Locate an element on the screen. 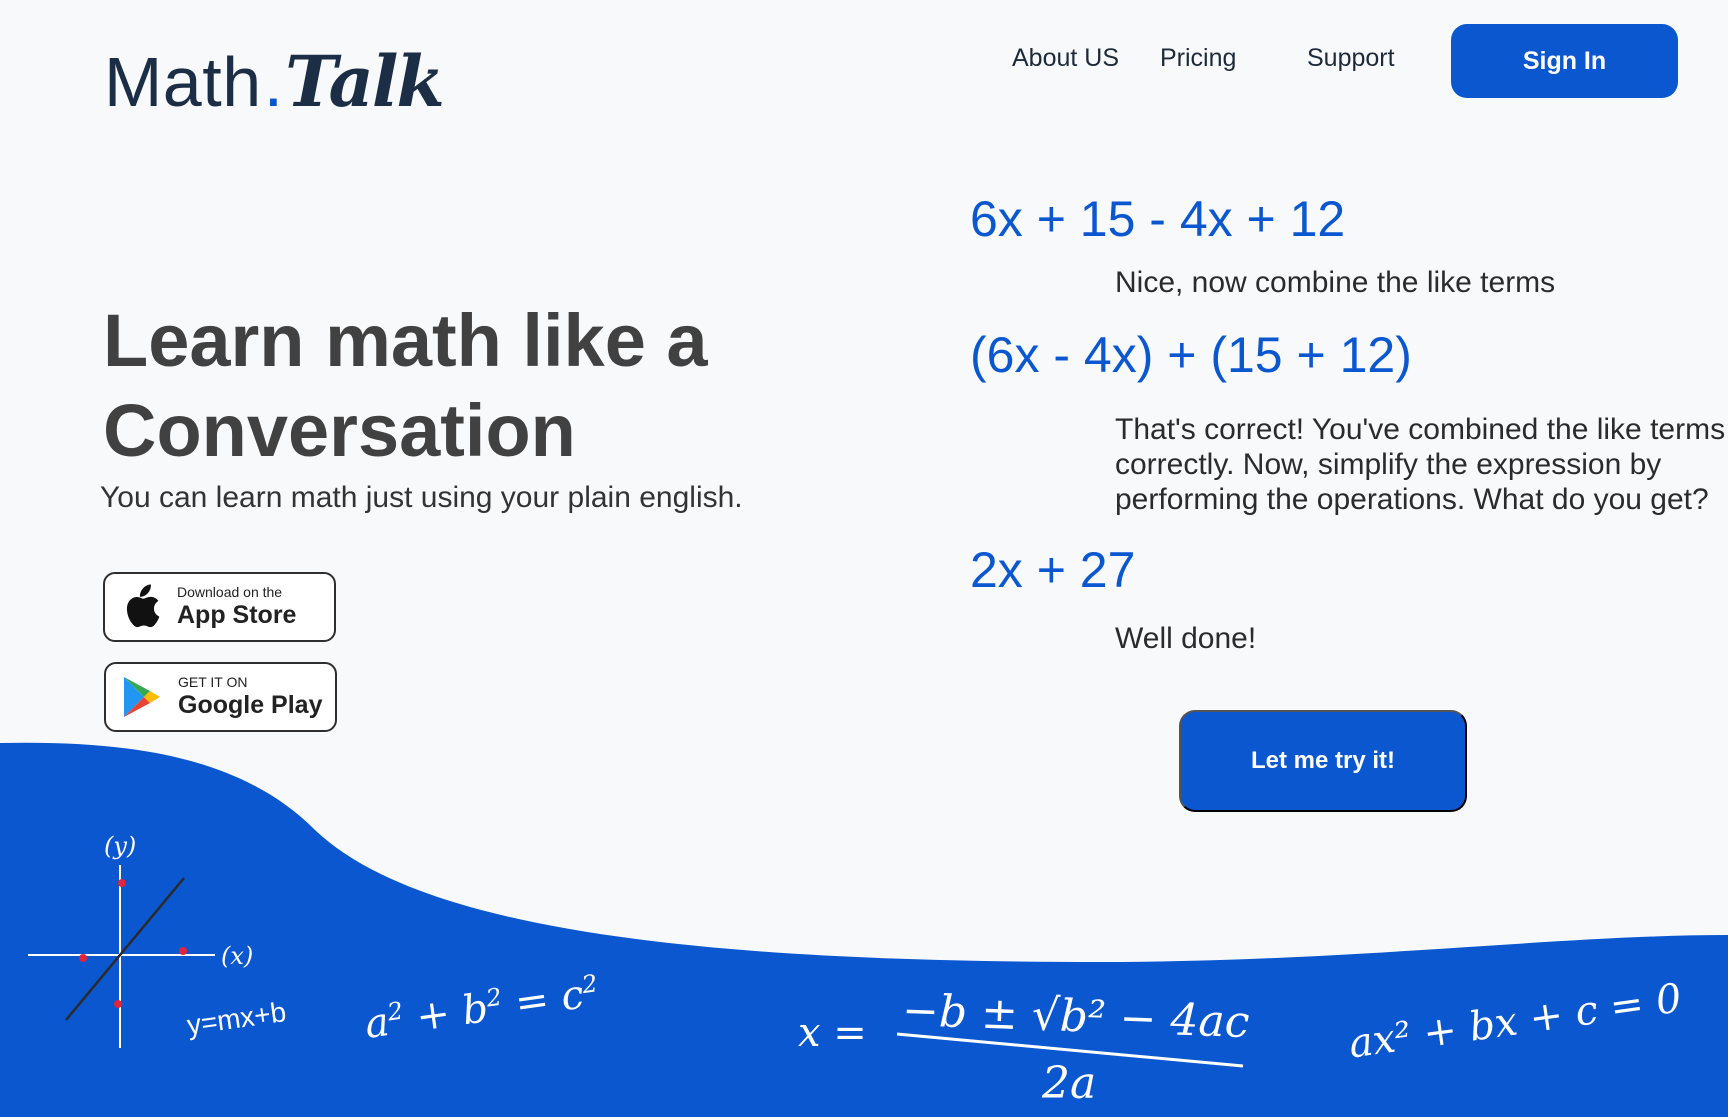  google-play-text: GET IT ON Google Play is located at coordinates (250, 697).